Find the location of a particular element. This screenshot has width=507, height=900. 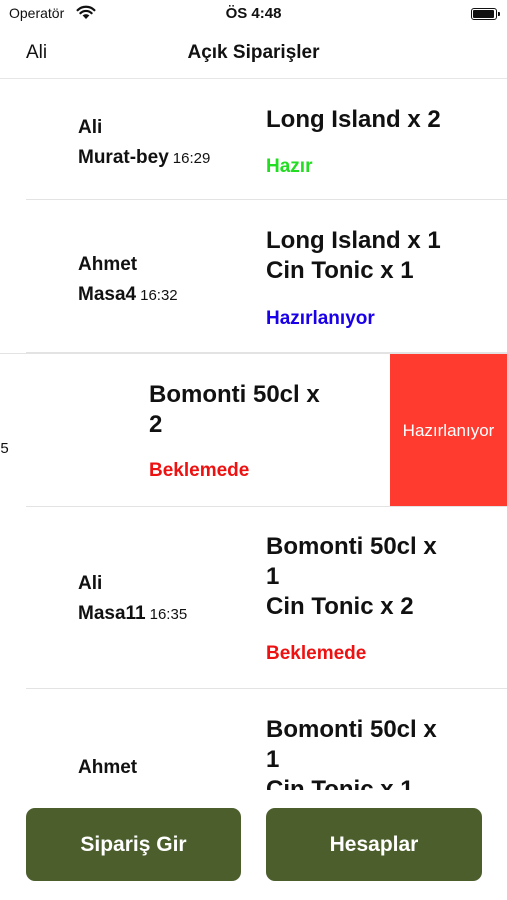

order-items: Bomonti 50cl x 1 Cin Tonic x 1 is located at coordinates (353, 752).